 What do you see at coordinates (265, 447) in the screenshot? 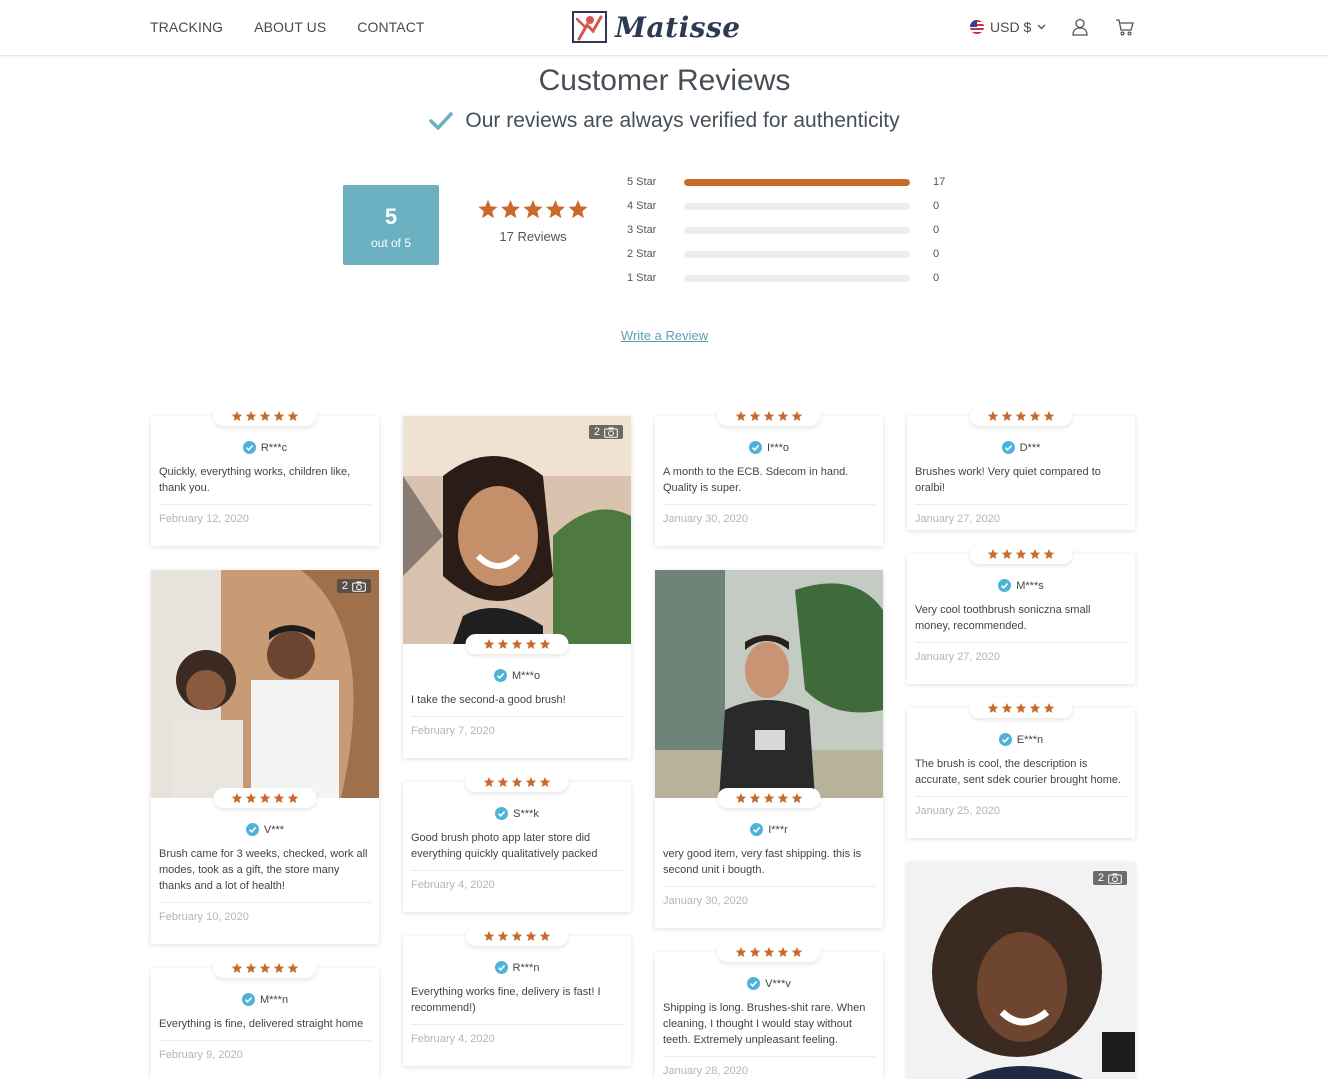
I see `reviewer: R***c` at bounding box center [265, 447].